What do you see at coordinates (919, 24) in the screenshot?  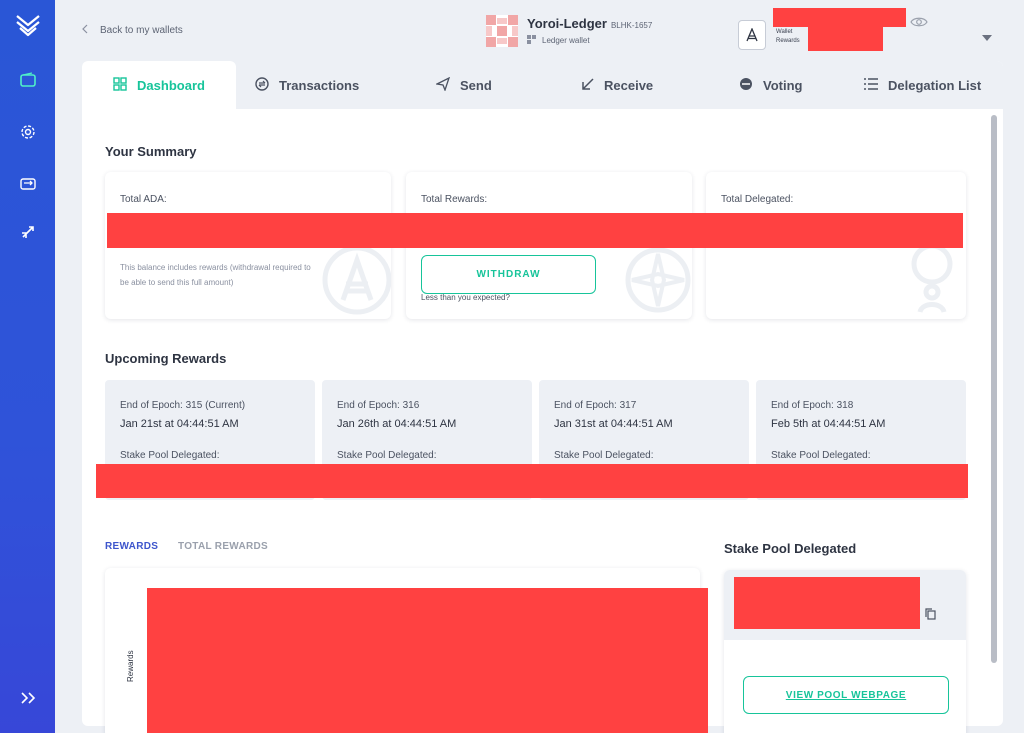 I see `eye-icon` at bounding box center [919, 24].